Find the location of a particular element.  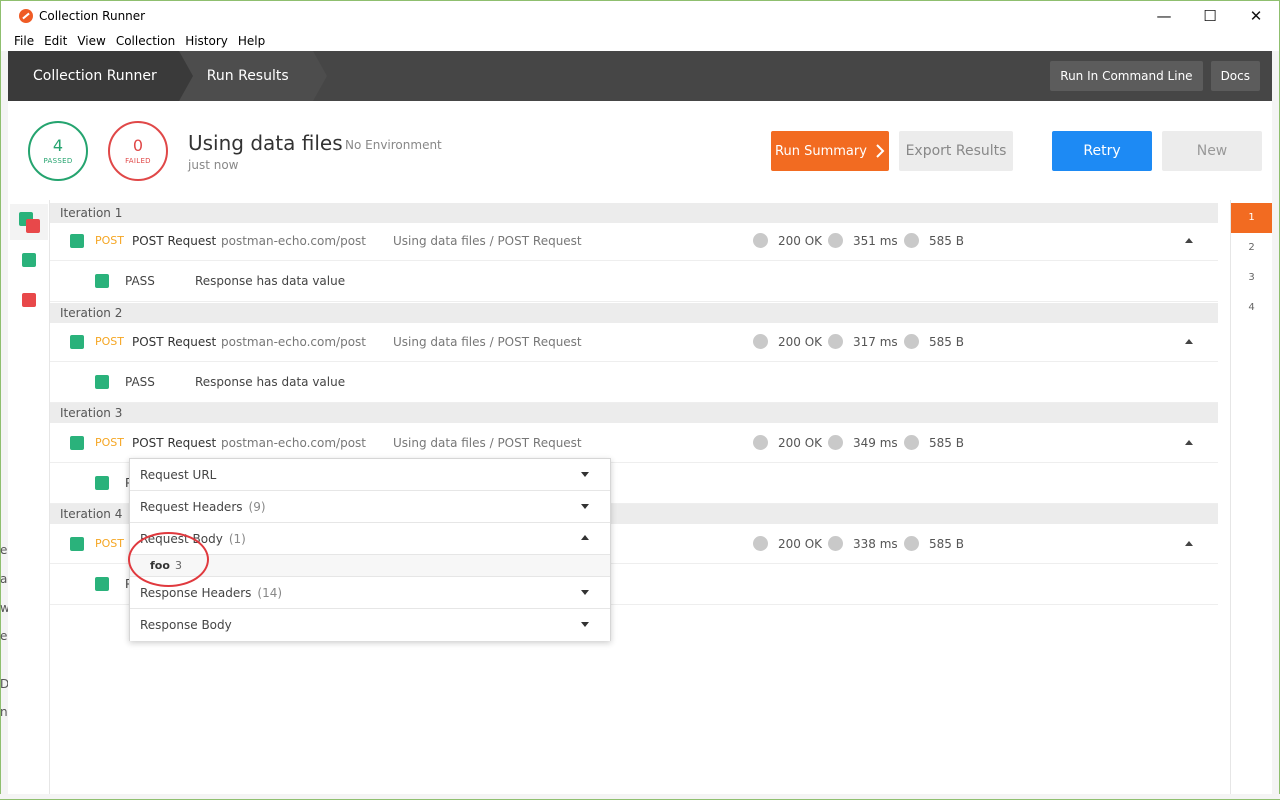

section-count: (14) is located at coordinates (270, 593).